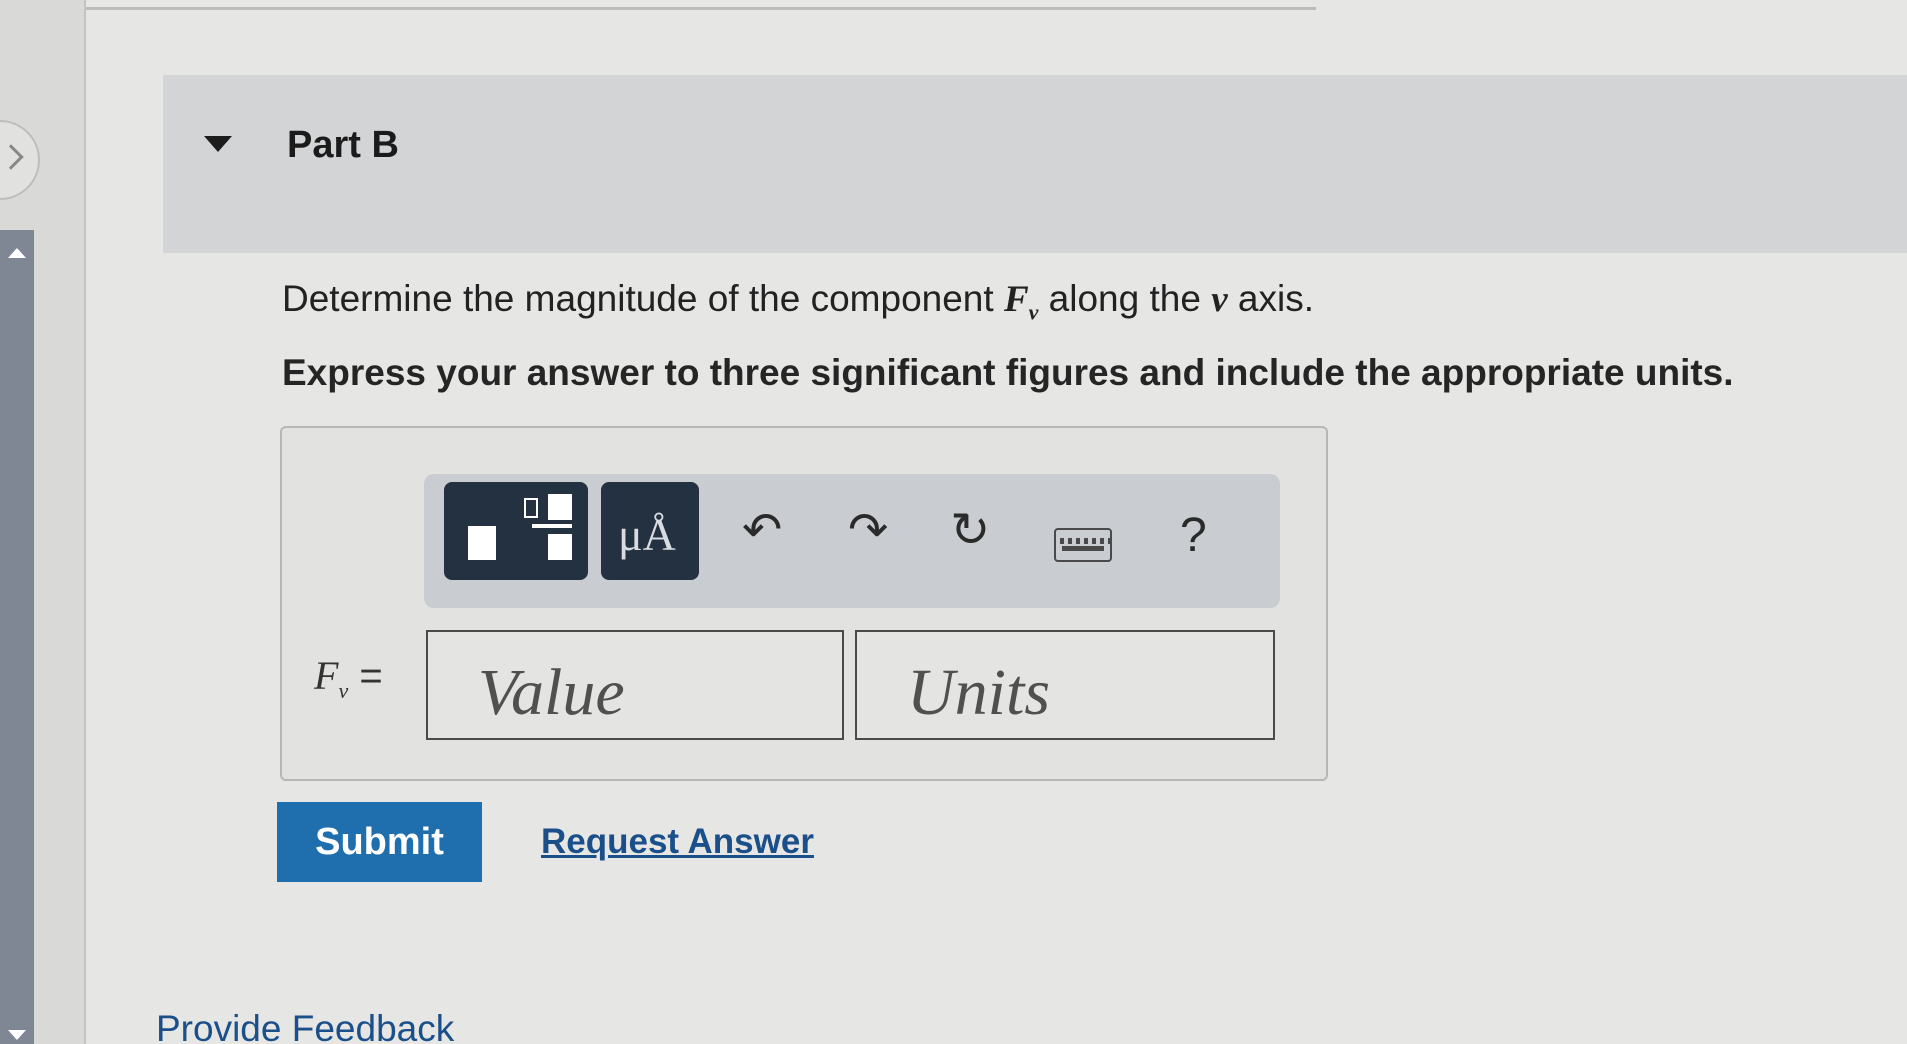 This screenshot has width=1907, height=1044. I want to click on answer-var-letter: F, so click(326, 675).